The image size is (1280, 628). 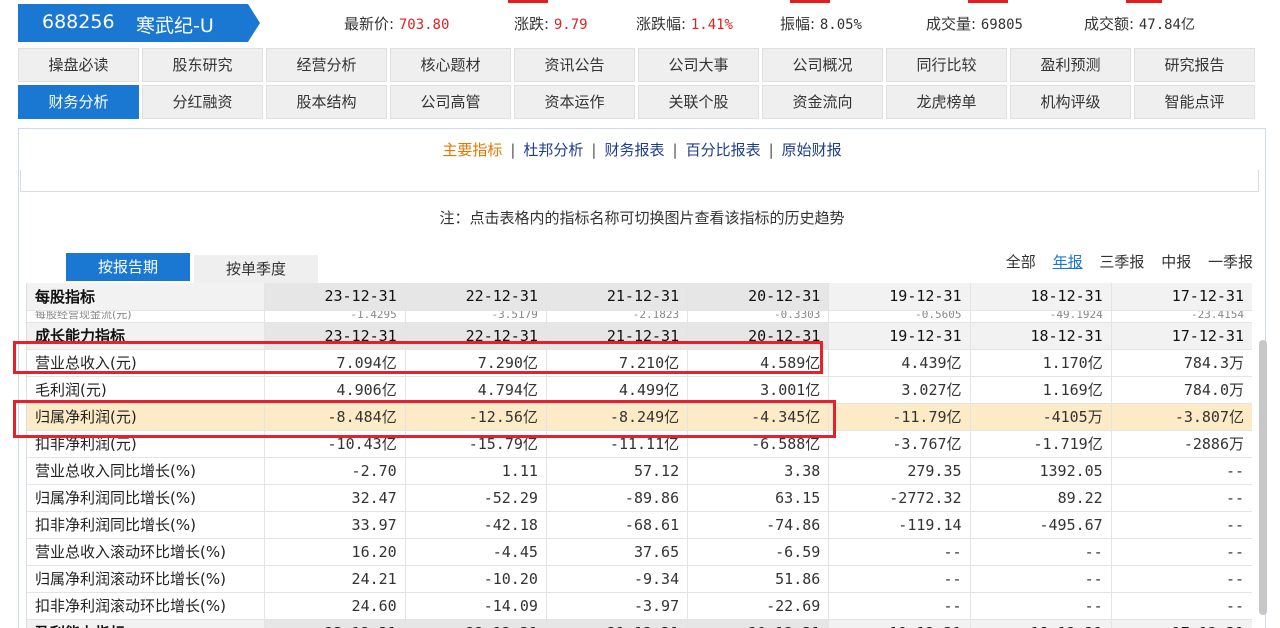 What do you see at coordinates (1041, 444) in the screenshot?
I see `cell: -1.719亿` at bounding box center [1041, 444].